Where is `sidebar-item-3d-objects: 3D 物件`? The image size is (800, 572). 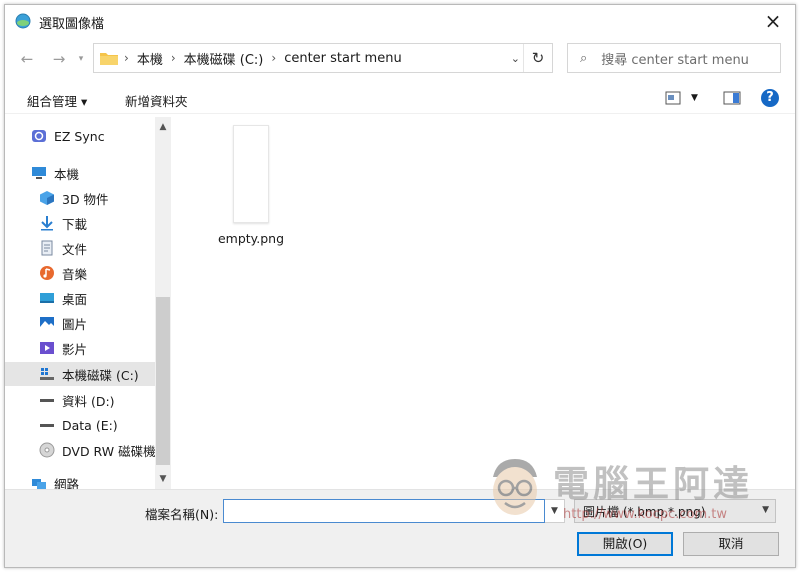
sidebar-item-3d-objects: 3D 物件 is located at coordinates (80, 198).